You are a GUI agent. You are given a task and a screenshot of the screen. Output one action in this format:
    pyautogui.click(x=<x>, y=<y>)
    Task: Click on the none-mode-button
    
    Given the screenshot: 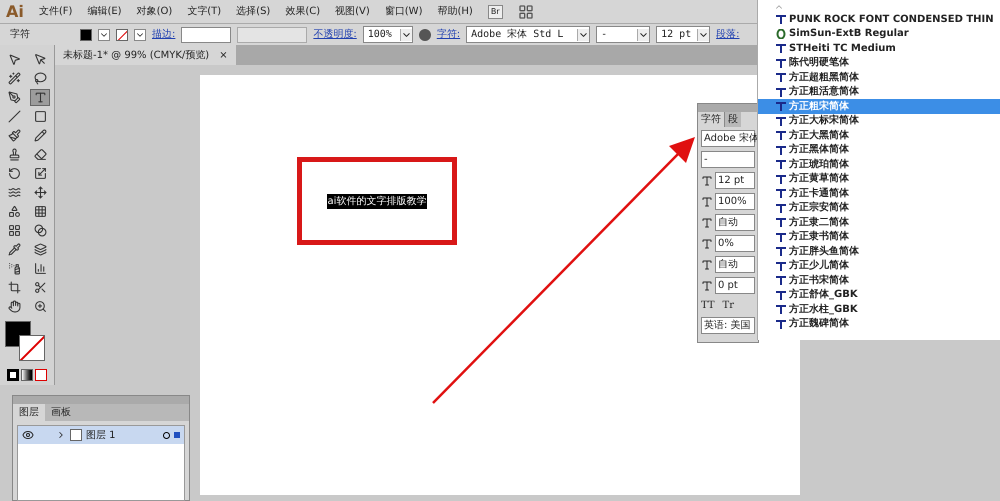 What is the action you would take?
    pyautogui.click(x=41, y=375)
    